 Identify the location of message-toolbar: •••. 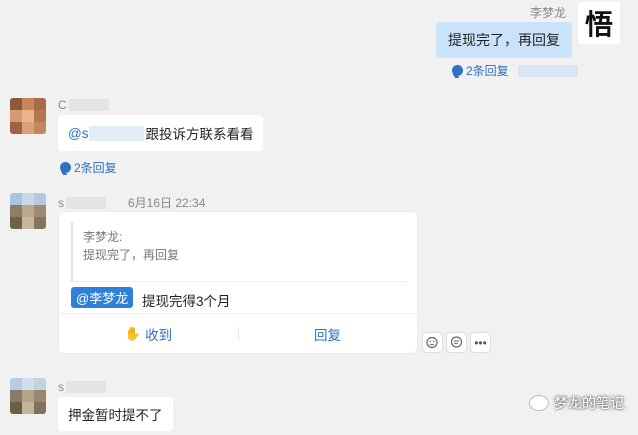
(456, 342).